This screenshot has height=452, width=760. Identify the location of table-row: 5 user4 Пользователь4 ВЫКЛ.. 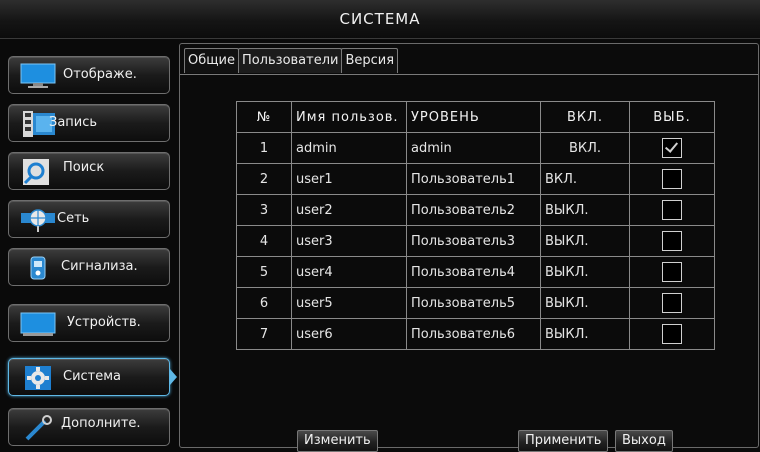
(475, 272).